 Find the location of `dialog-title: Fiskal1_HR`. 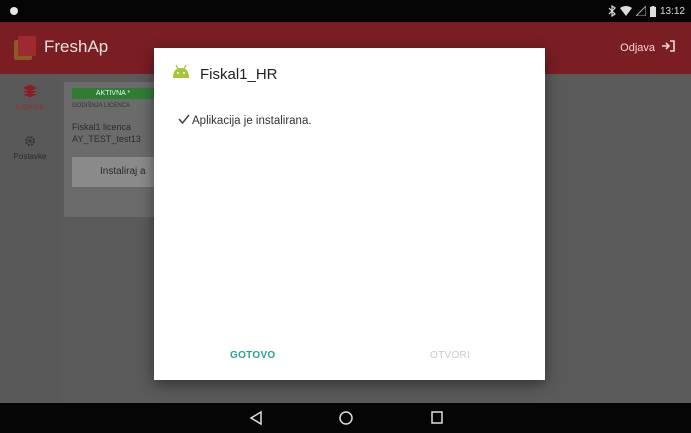

dialog-title: Fiskal1_HR is located at coordinates (239, 74).